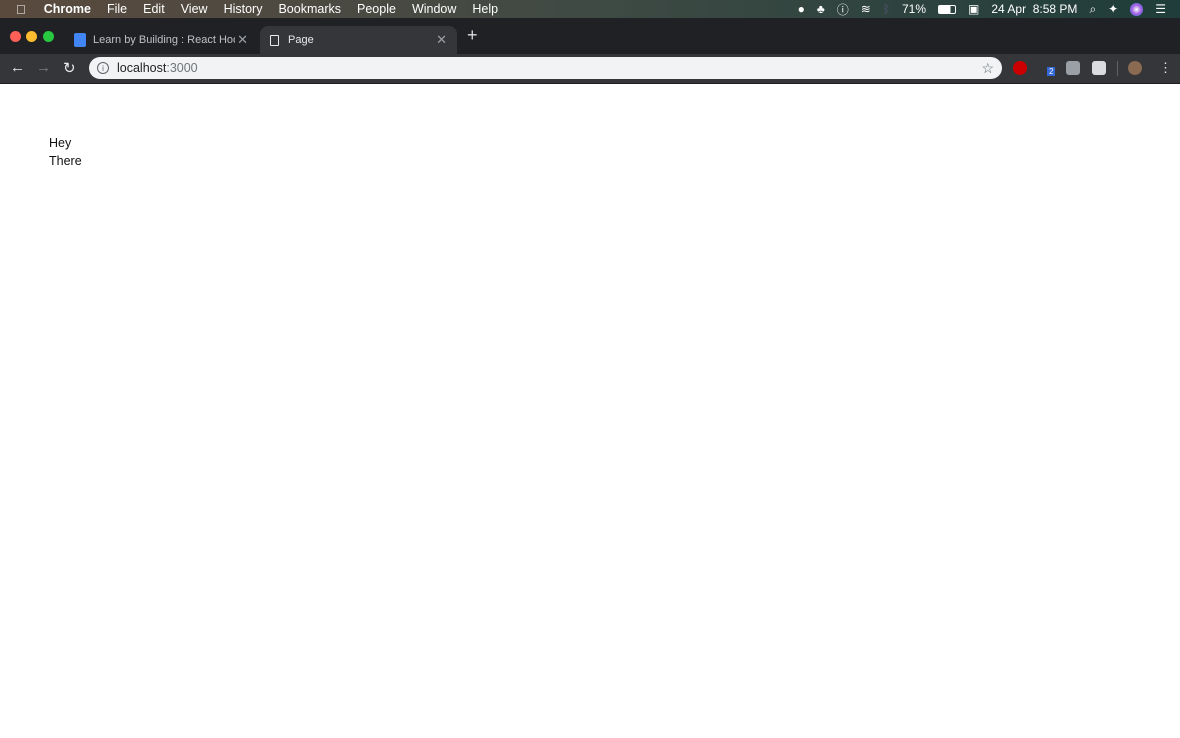  Describe the element at coordinates (1135, 68) in the screenshot. I see `profile-avatar` at that location.